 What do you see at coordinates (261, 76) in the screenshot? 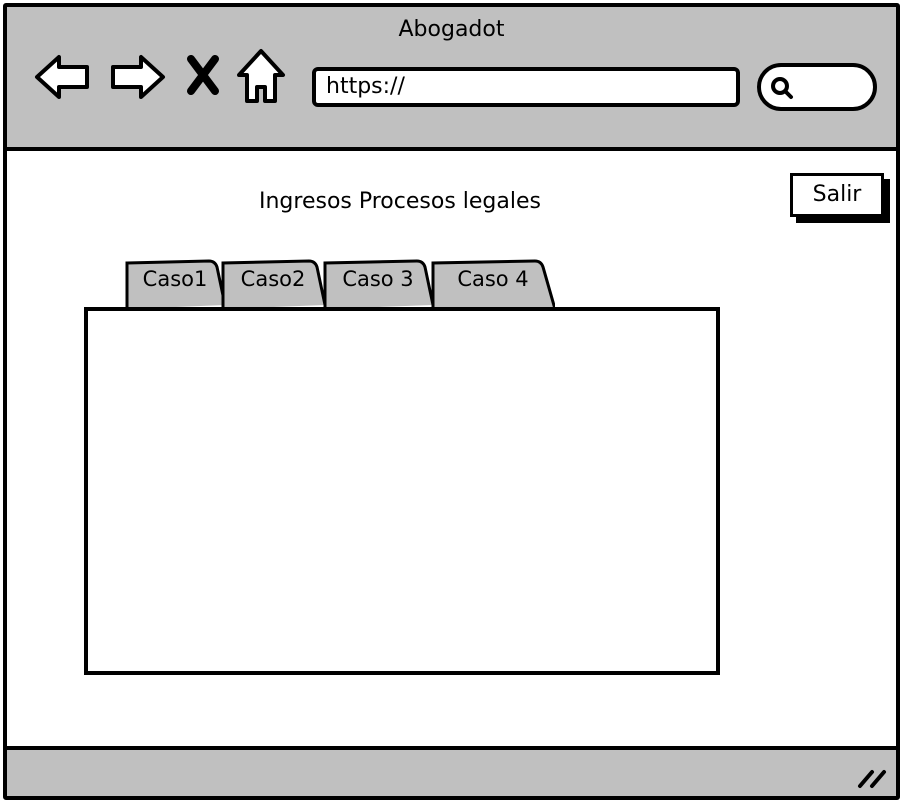
I see `home-icon` at bounding box center [261, 76].